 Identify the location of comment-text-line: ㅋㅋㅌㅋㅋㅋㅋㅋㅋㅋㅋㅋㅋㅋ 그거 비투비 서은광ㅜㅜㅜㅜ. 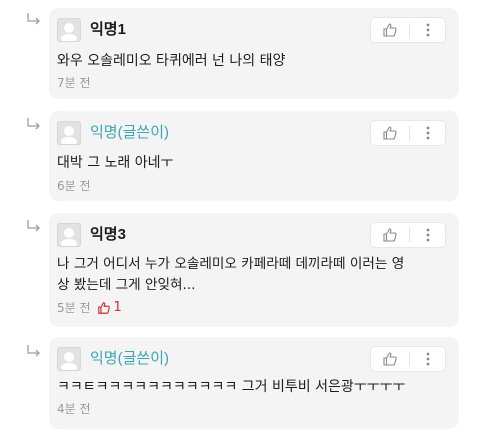
(231, 387).